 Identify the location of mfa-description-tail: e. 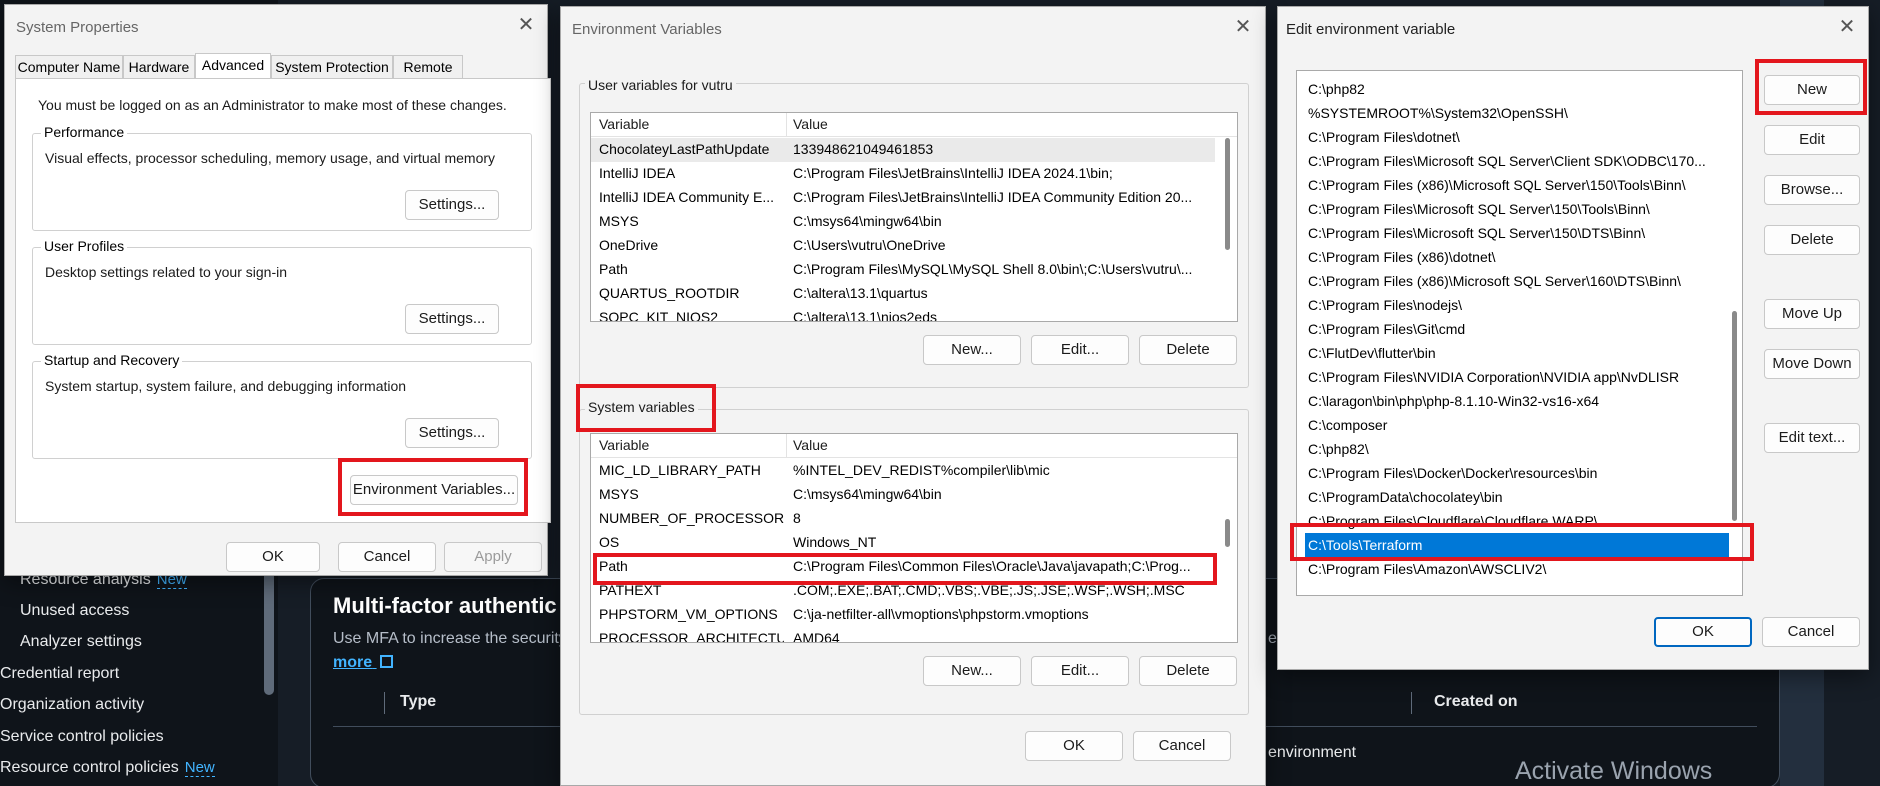
(1272, 638).